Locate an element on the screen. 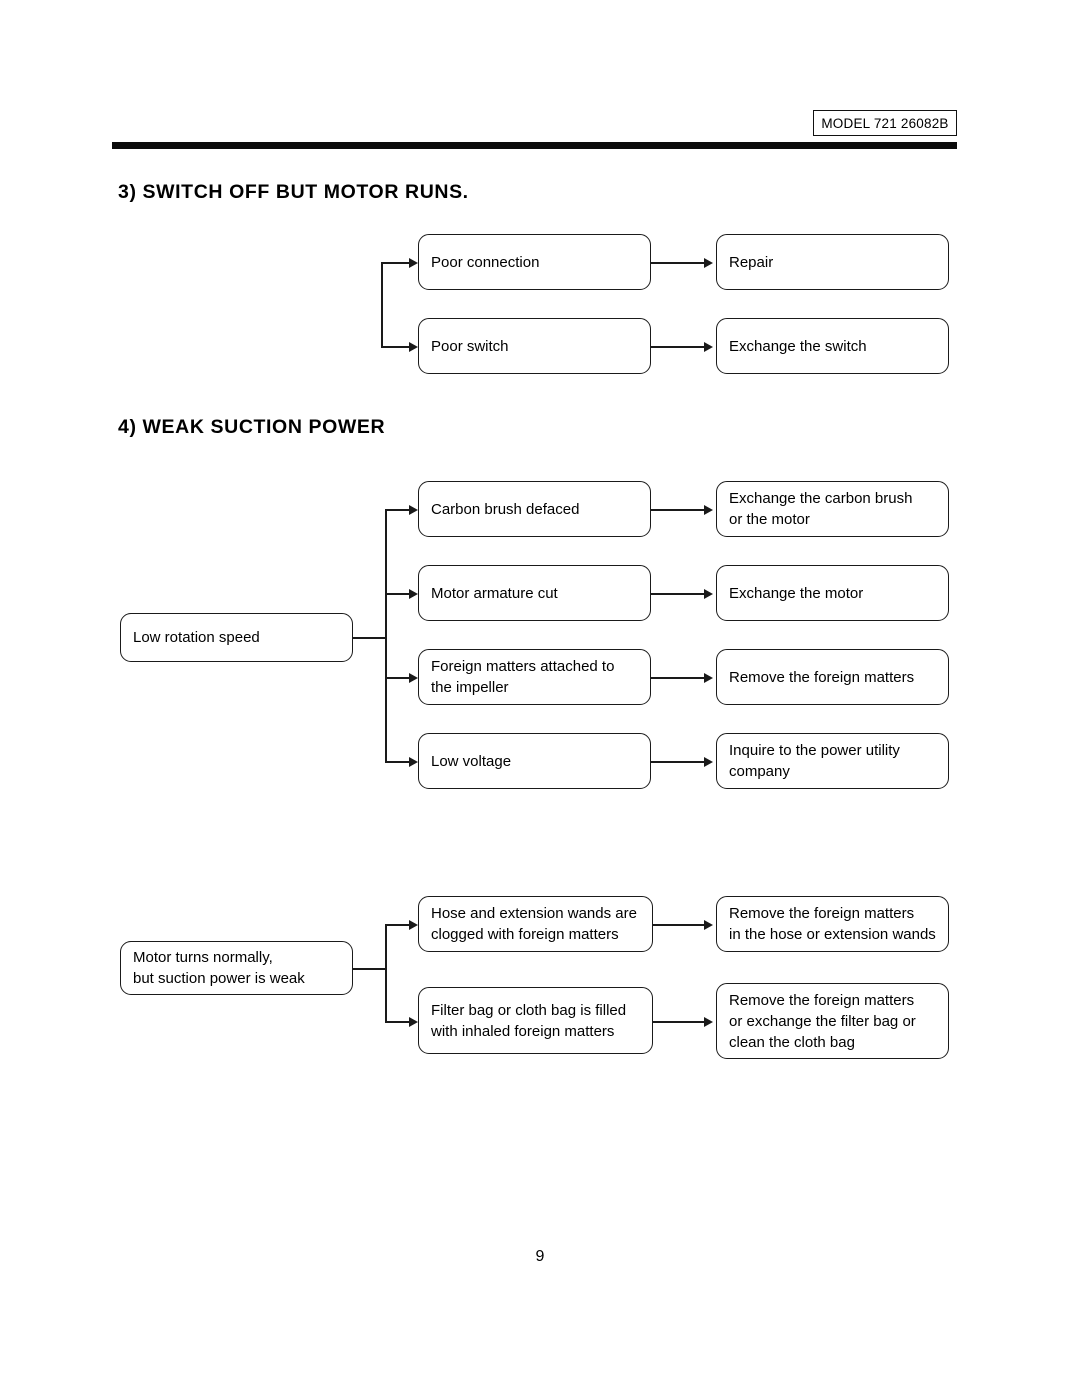  remedy-text: Repair is located at coordinates (751, 262).